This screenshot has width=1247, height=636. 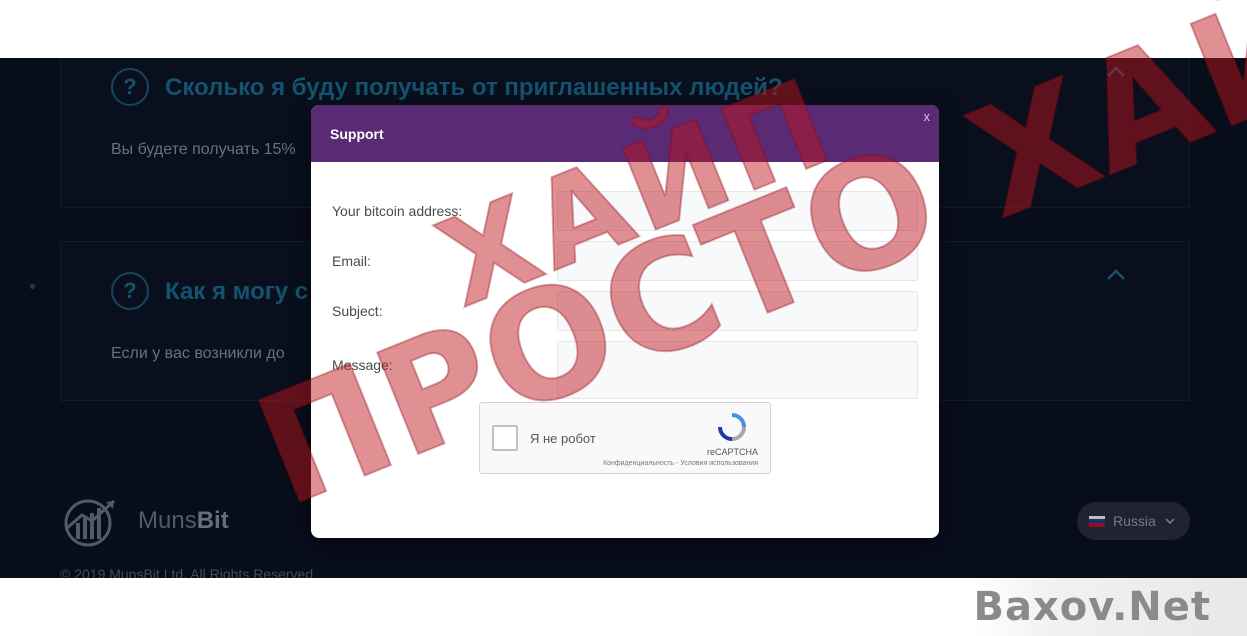 I want to click on modal-header: Support x, so click(x=625, y=133).